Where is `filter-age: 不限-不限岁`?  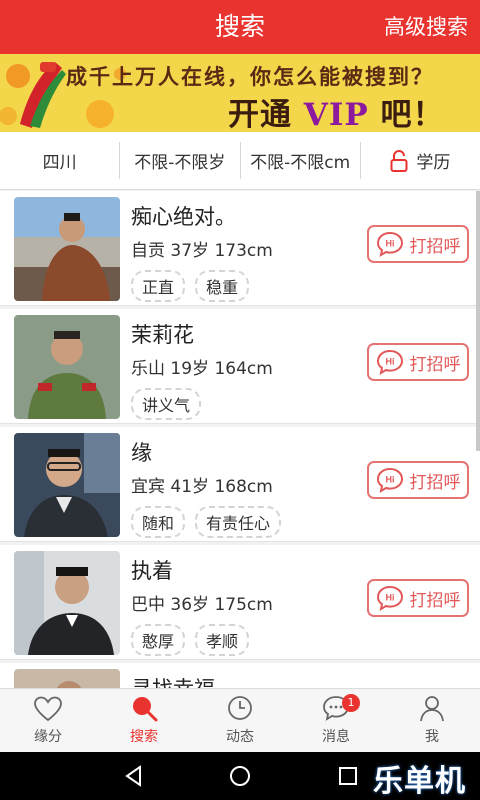 filter-age: 不限-不限岁 is located at coordinates (180, 160).